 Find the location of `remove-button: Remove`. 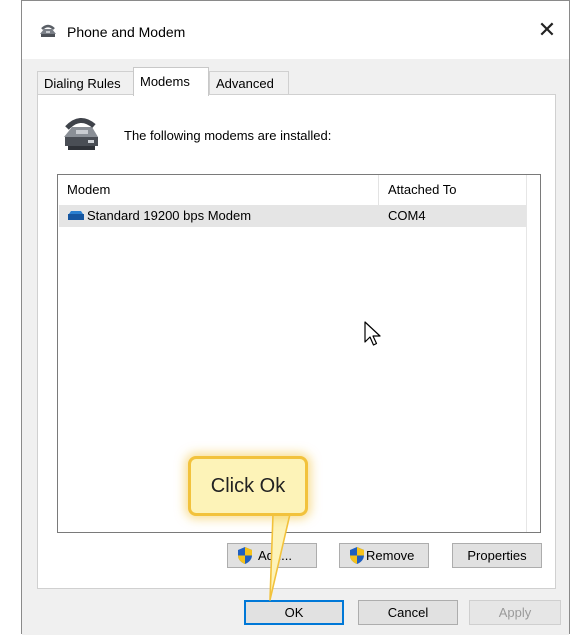

remove-button: Remove is located at coordinates (384, 555).